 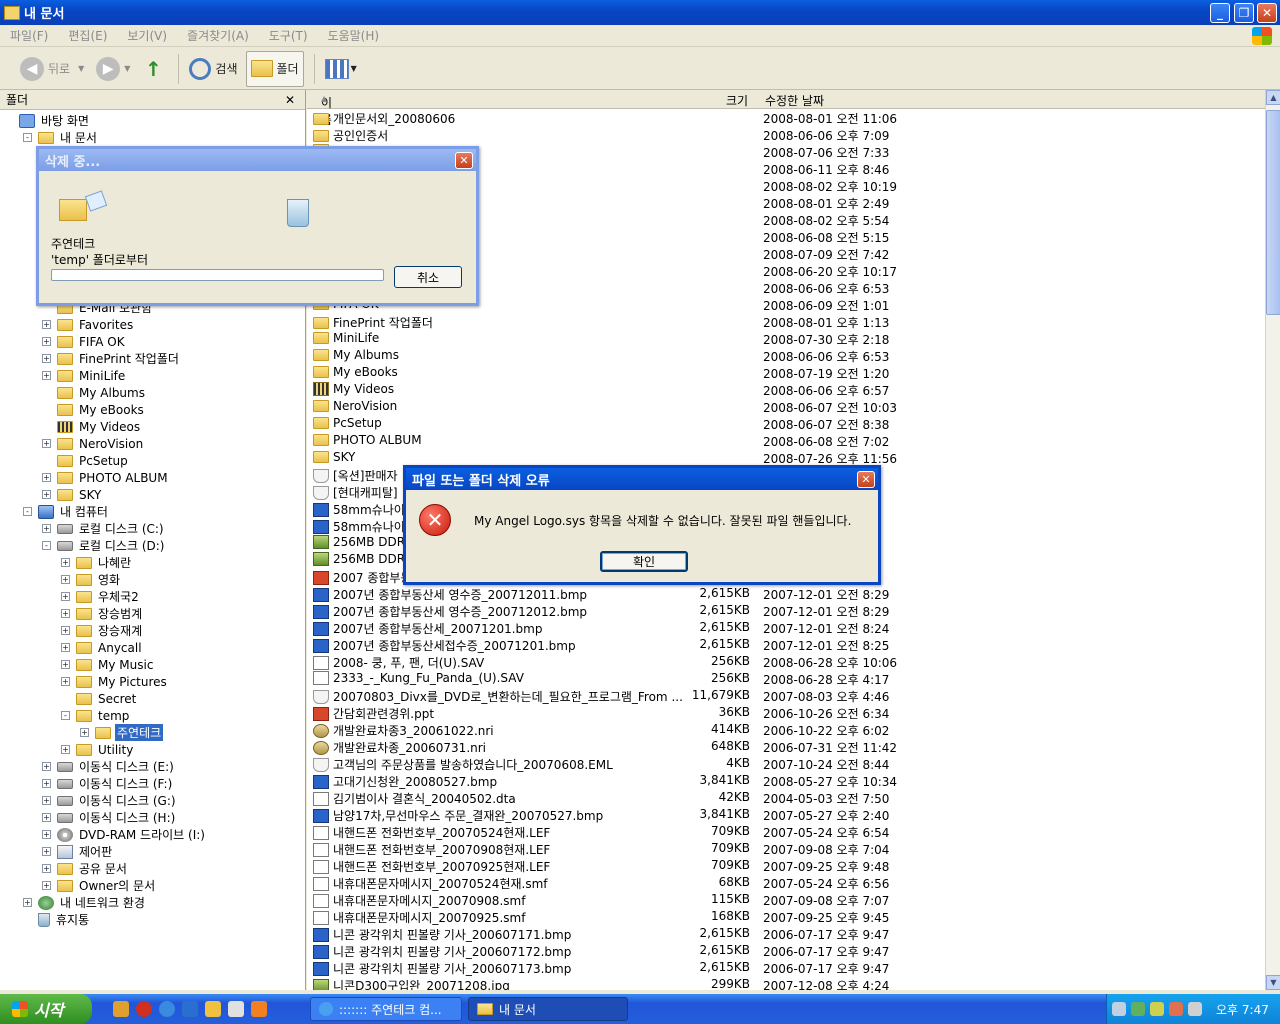 What do you see at coordinates (213, 1009) in the screenshot?
I see `folder-icon` at bounding box center [213, 1009].